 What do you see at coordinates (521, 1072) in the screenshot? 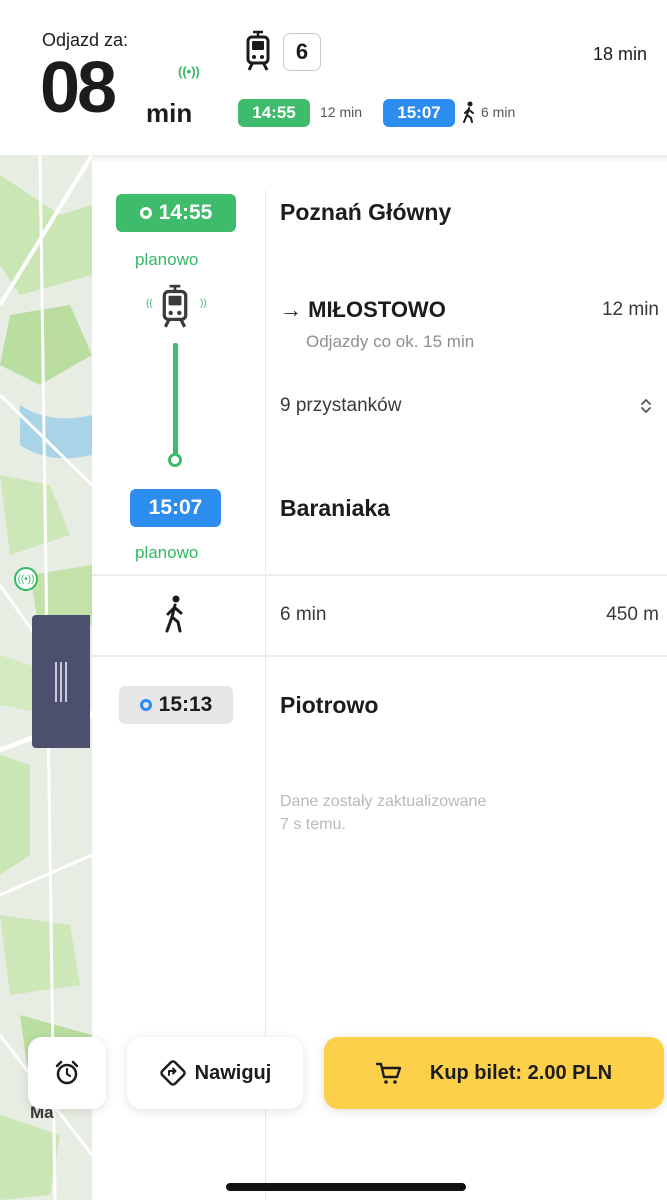
I see `buy-ticket-label: Kup bilet: 2.00 PLN` at bounding box center [521, 1072].